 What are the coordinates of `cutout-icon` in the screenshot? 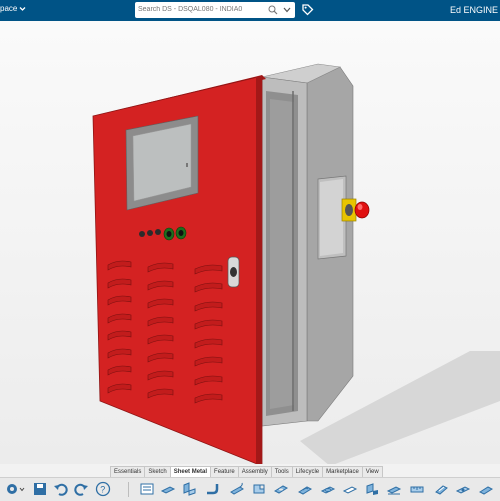 It's located at (281, 489).